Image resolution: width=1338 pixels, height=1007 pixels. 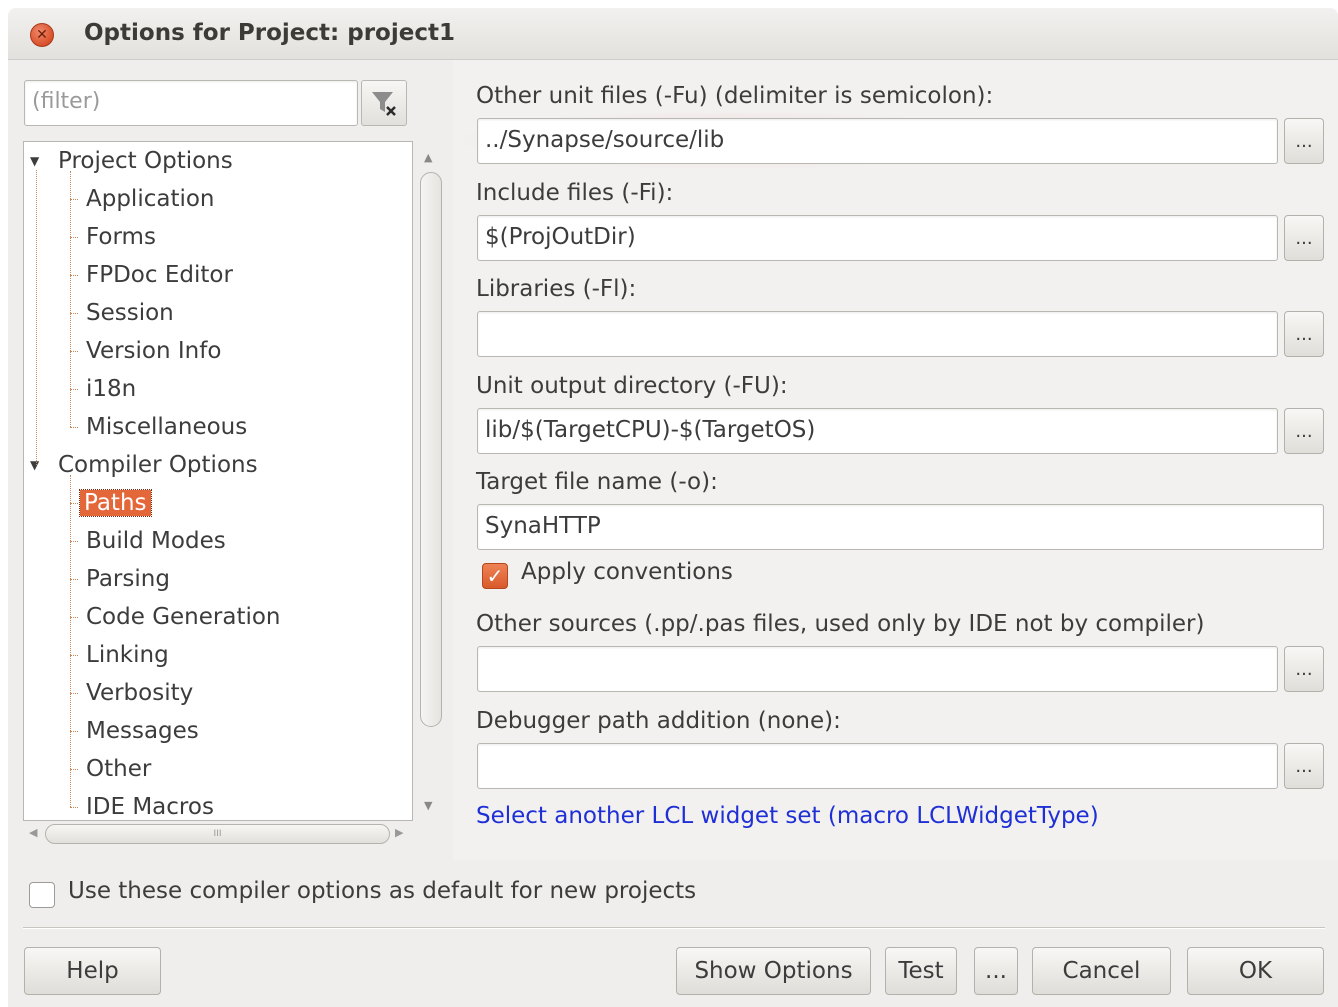 I want to click on tree-item-label: Parsing, so click(x=128, y=579).